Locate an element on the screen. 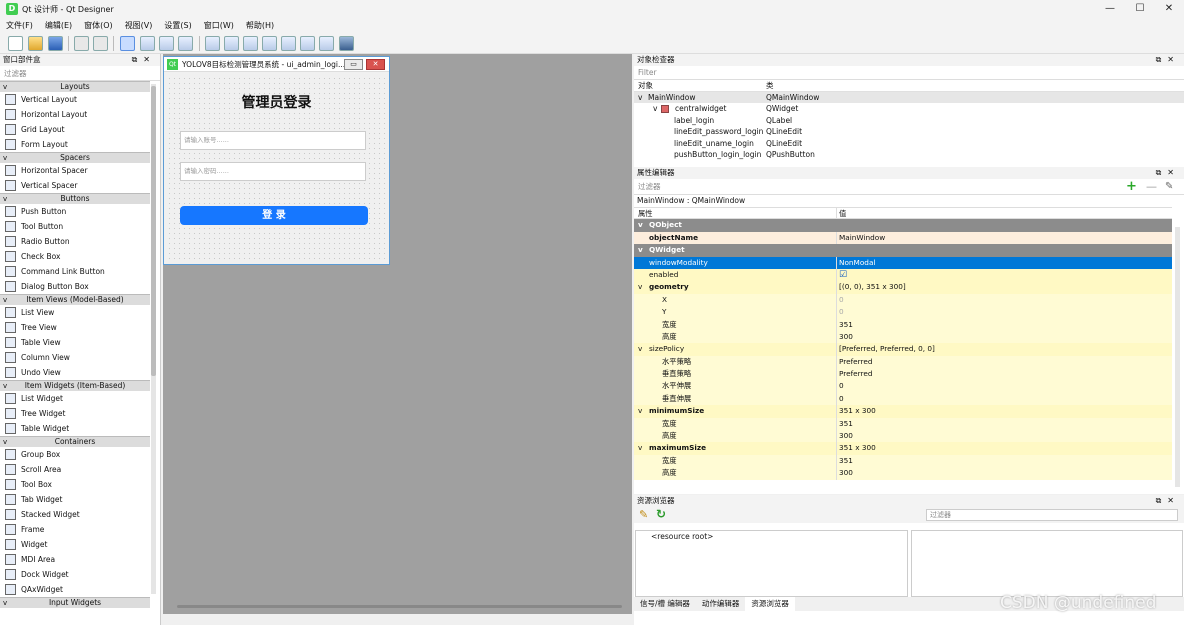 Image resolution: width=1184 pixels, height=625 pixels. widget-item: QAxWidget is located at coordinates (75, 589).